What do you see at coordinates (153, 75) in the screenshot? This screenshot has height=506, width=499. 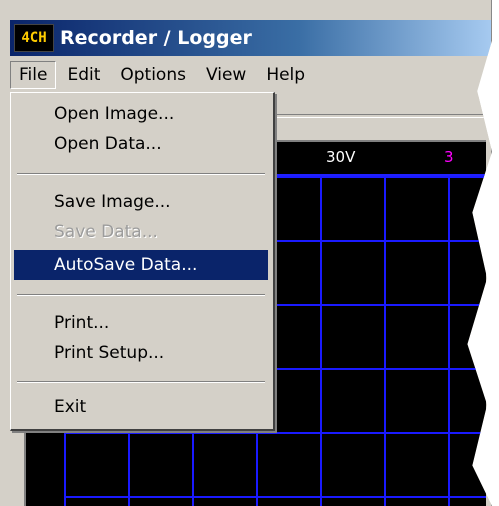 I see `menu-options: Options` at bounding box center [153, 75].